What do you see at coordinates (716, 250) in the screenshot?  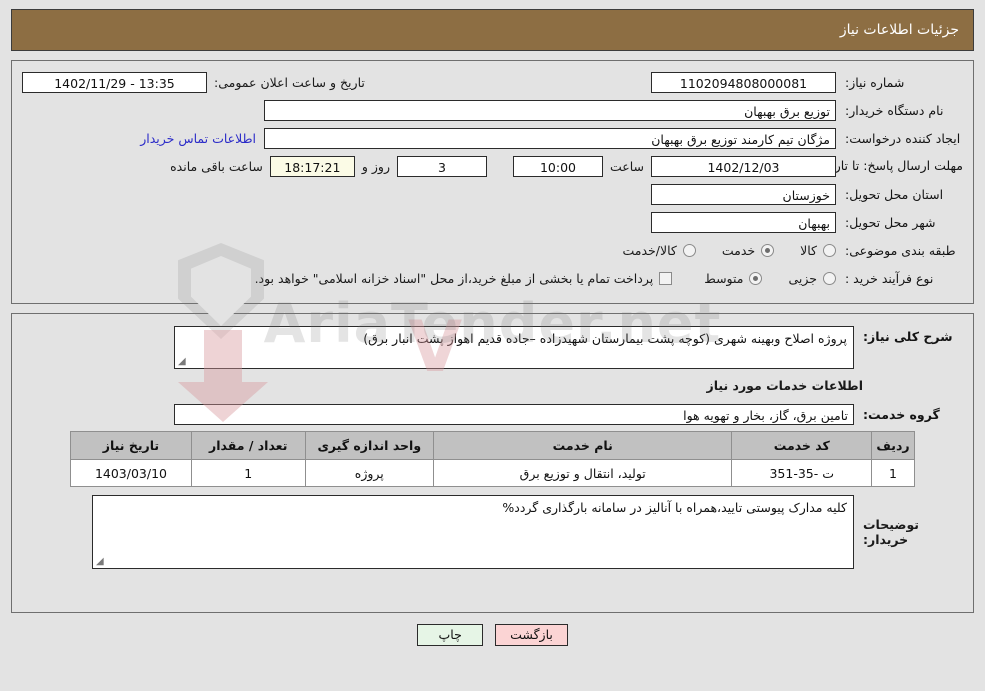 I see `category-radio-group: کالا خدمت کالا/خدمت` at bounding box center [716, 250].